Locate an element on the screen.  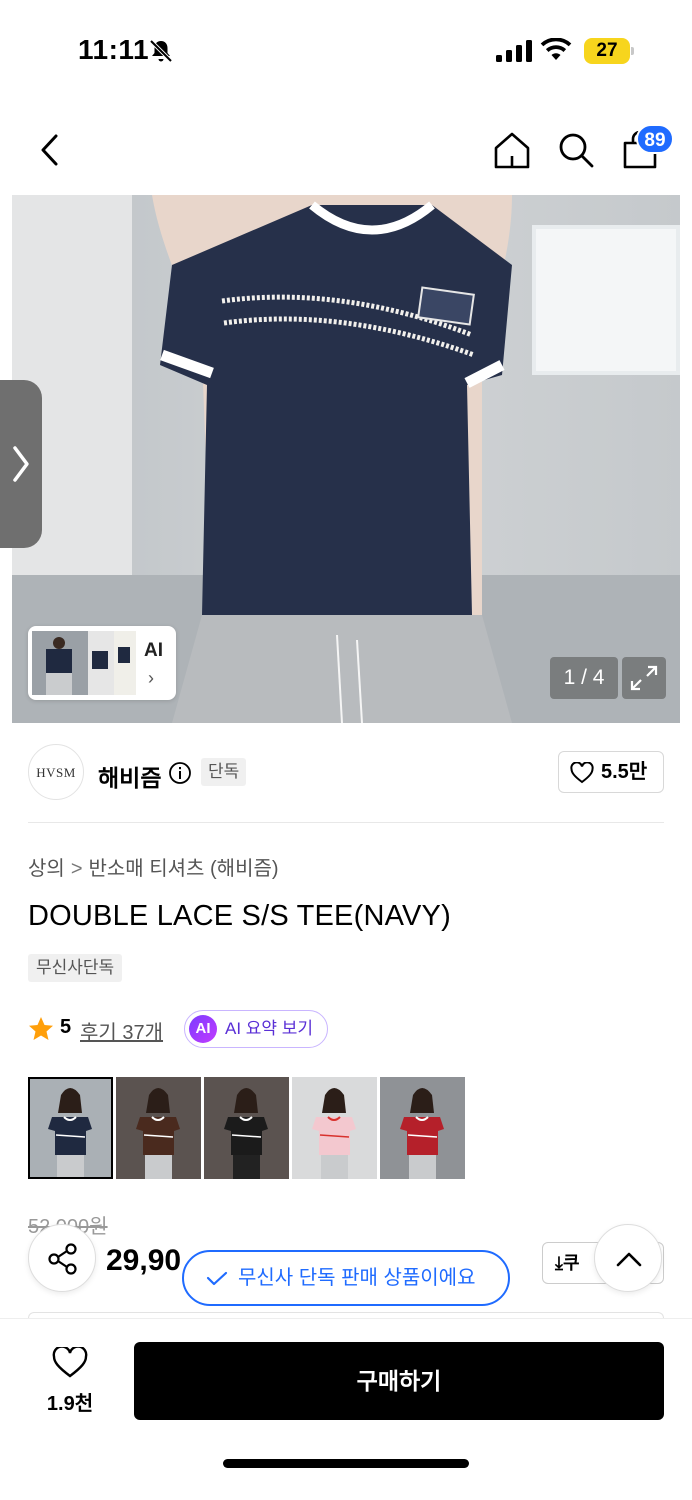
ai-badge-icon: AI is located at coordinates (203, 1029).